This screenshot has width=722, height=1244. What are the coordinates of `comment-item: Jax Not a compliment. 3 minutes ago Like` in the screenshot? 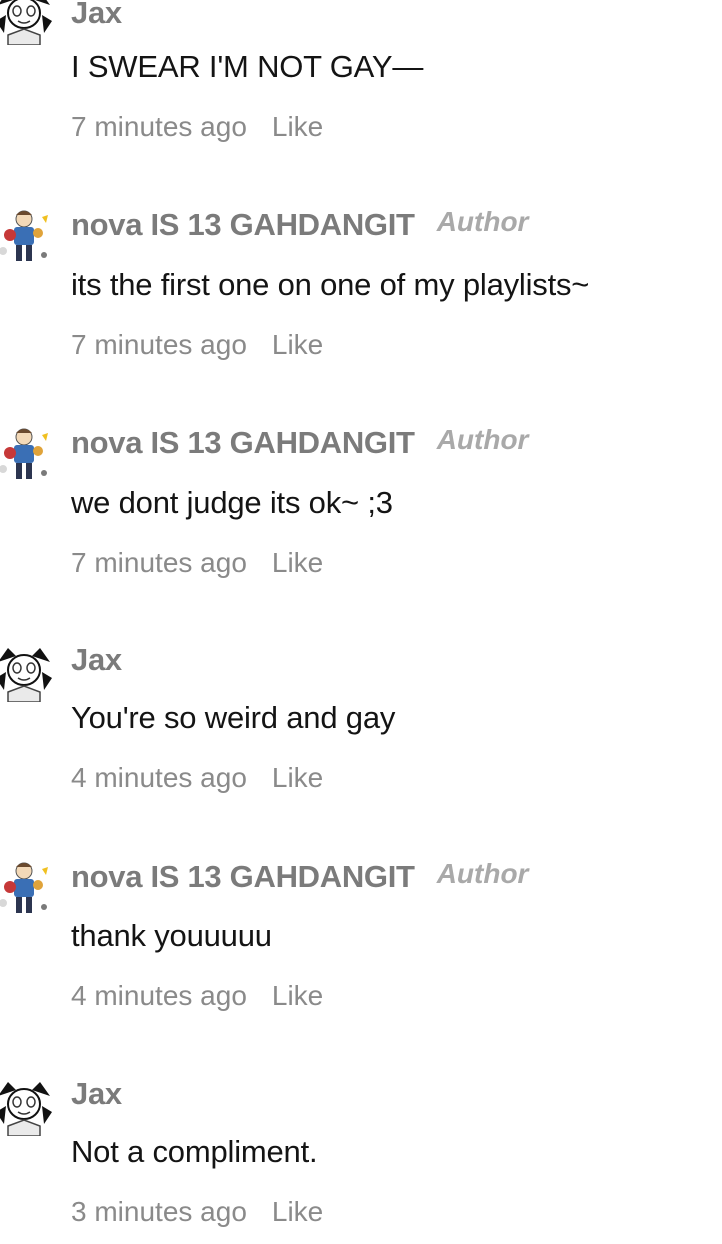 It's located at (361, 1141).